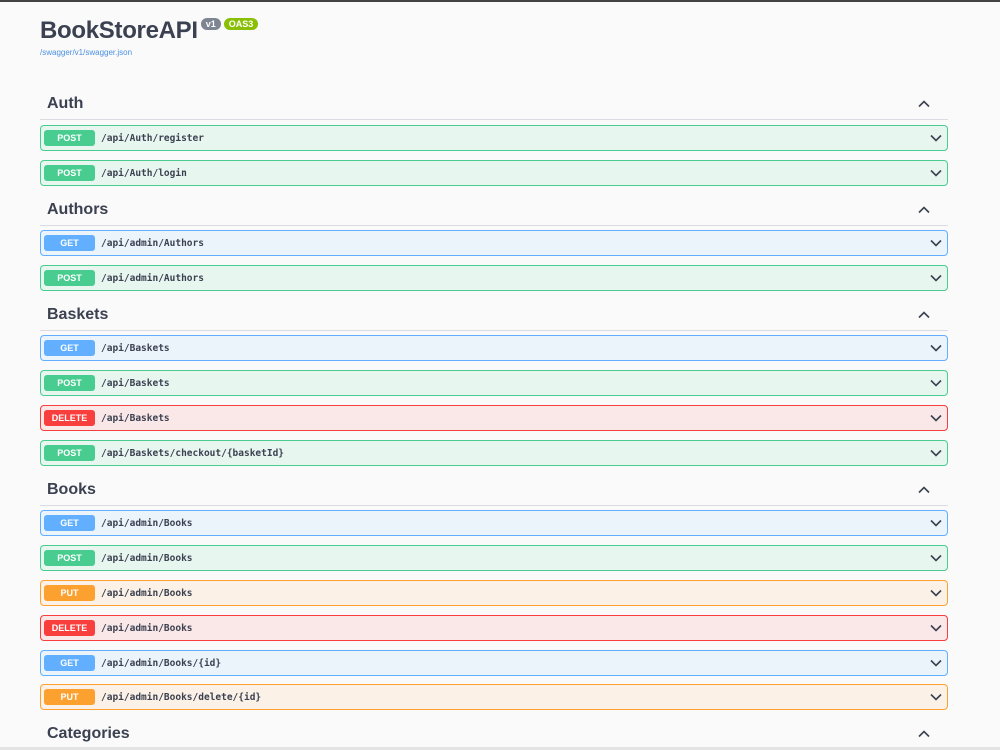 The height and width of the screenshot is (750, 1000). Describe the element at coordinates (152, 138) in the screenshot. I see `operation-path: /api/Auth/register` at that location.